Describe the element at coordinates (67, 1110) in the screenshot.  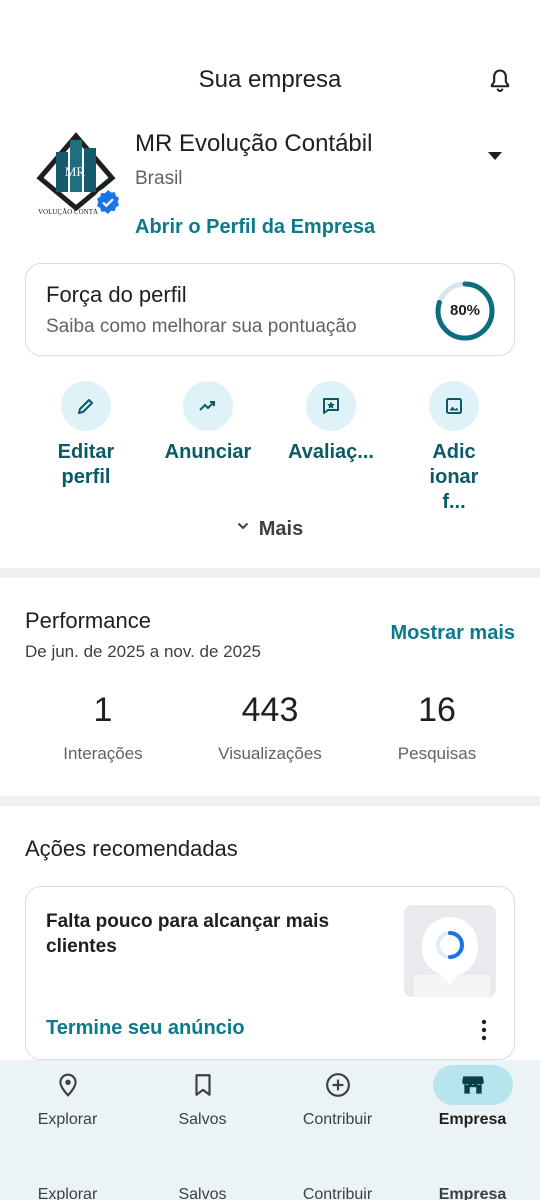
I see `nav-explore: Explorar` at that location.